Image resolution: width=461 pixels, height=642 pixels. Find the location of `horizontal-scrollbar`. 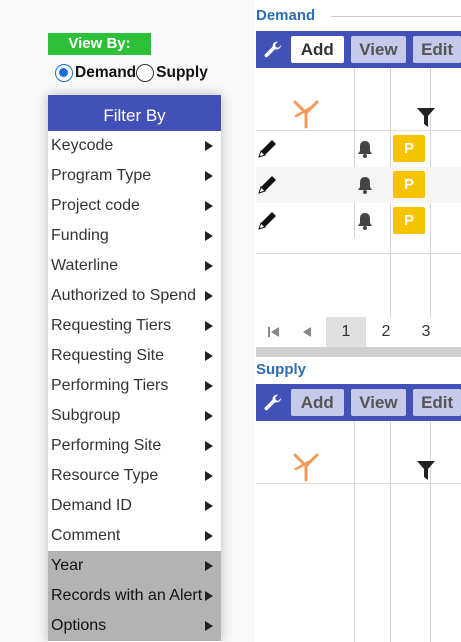

horizontal-scrollbar is located at coordinates (358, 352).